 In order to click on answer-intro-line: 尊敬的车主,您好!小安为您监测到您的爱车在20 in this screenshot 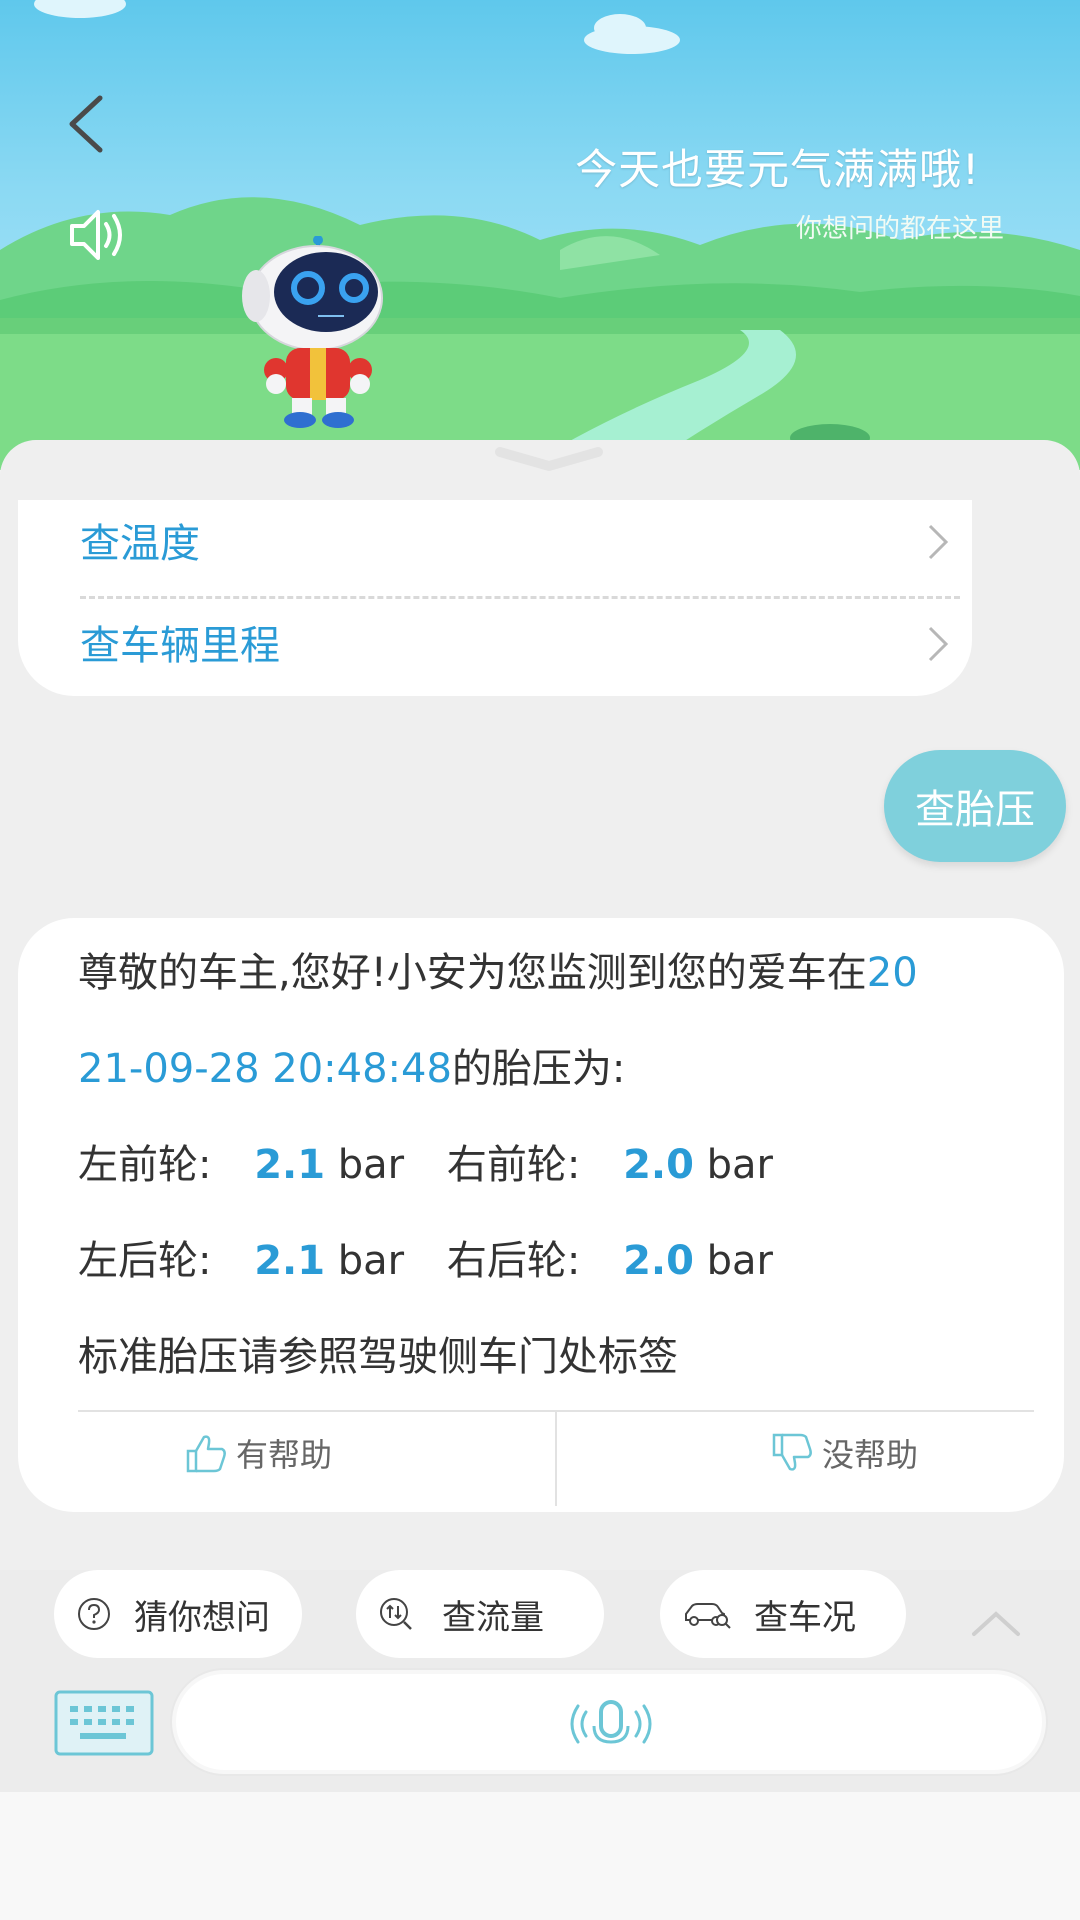, I will do `click(498, 973)`.